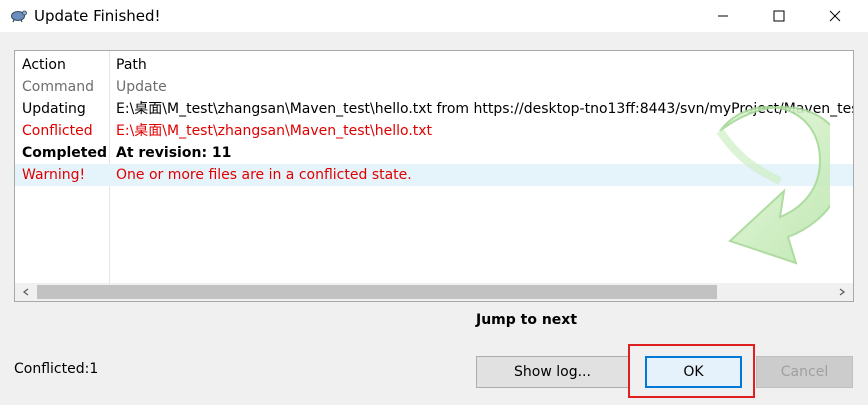  I want to click on row-path: At revision: 11, so click(174, 153).